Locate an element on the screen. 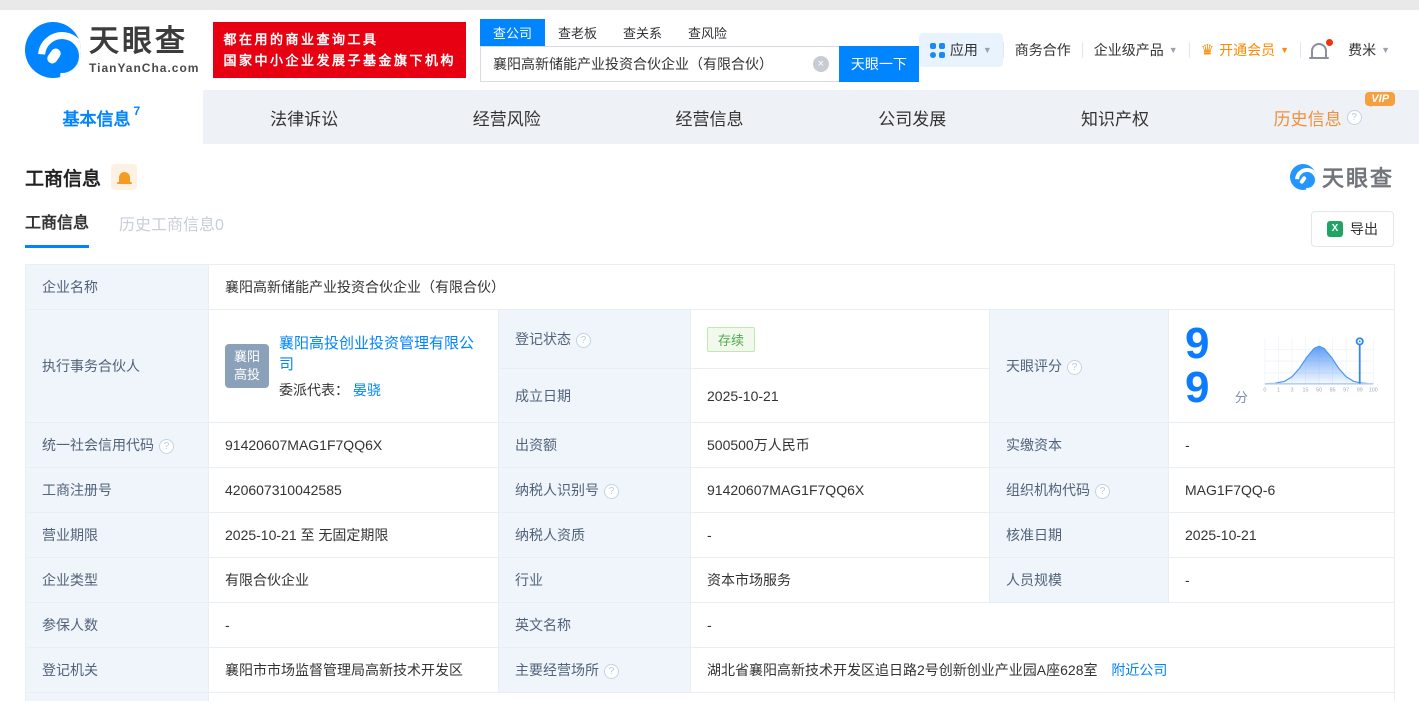 The height and width of the screenshot is (701, 1419). status-badge: 存续 is located at coordinates (731, 339).